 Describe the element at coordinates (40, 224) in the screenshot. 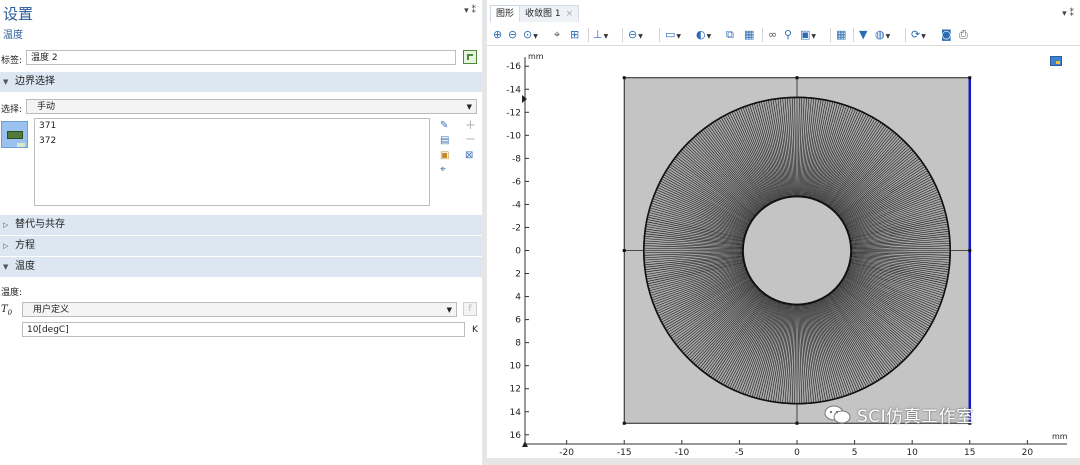

I see `section-label: 替代与共存` at that location.